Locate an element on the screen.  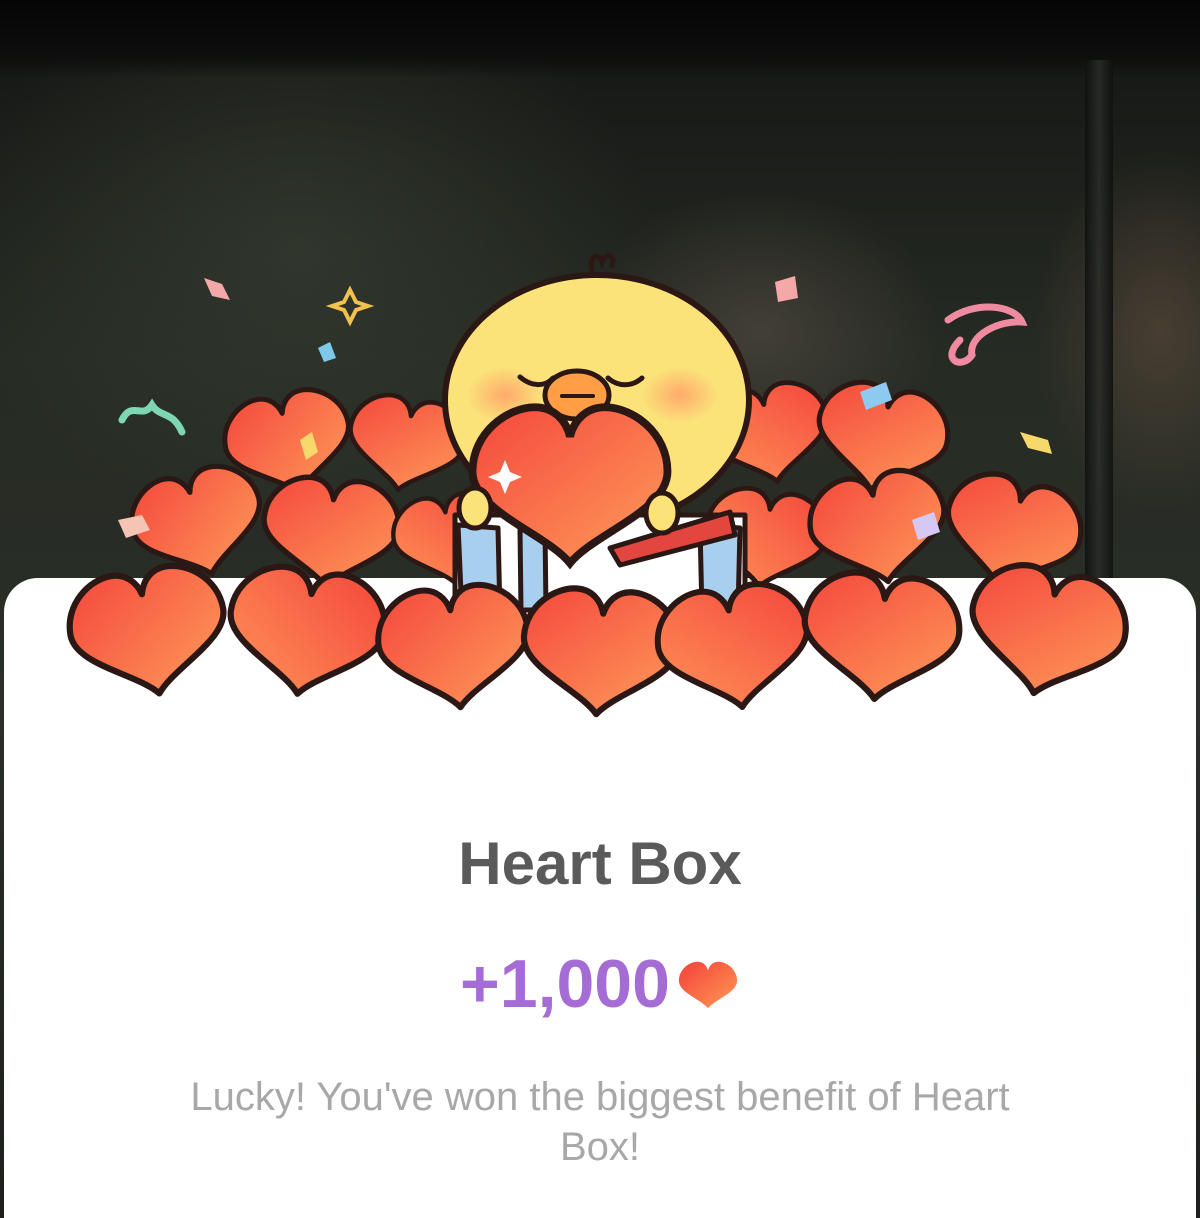
heart-icon is located at coordinates (708, 985).